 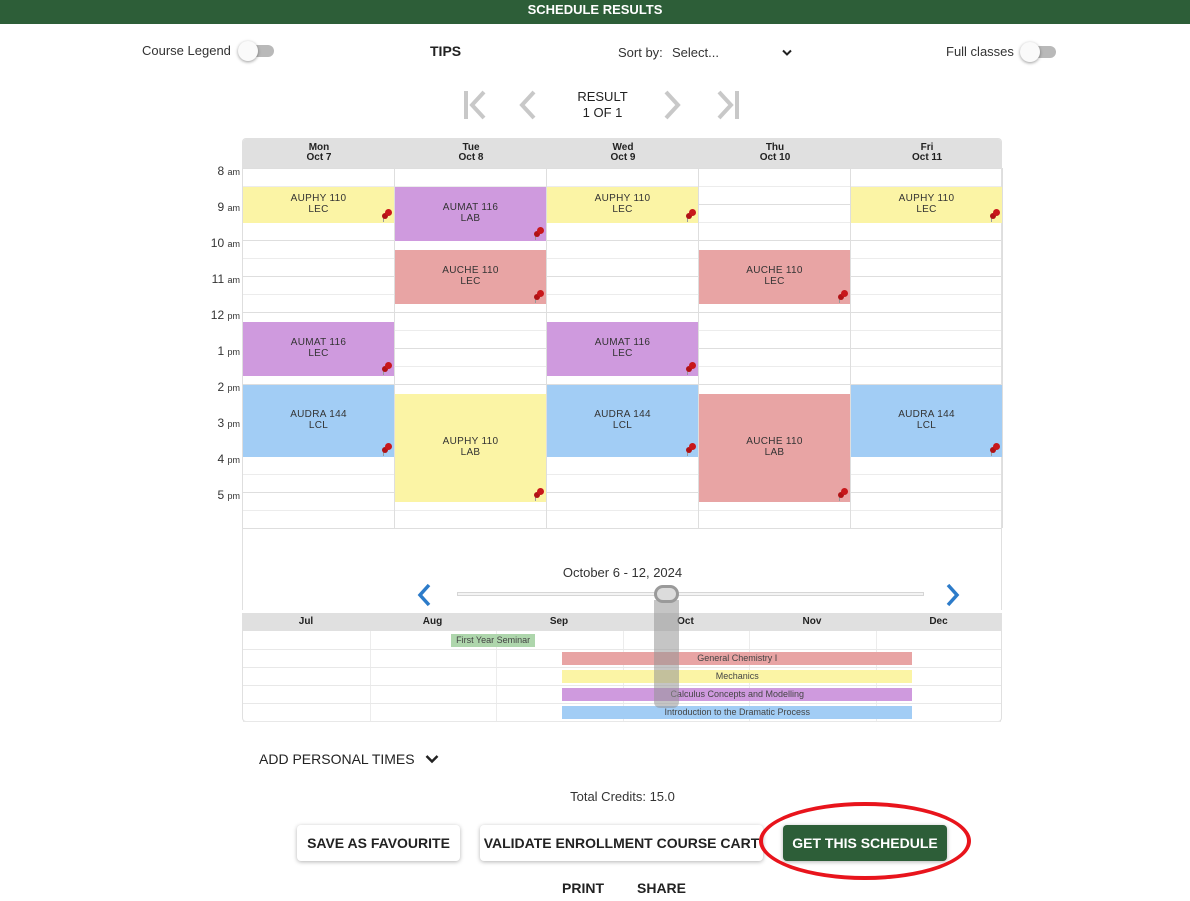 I want to click on get-this-schedule-button: GET THIS SCHEDULE, so click(x=865, y=843).